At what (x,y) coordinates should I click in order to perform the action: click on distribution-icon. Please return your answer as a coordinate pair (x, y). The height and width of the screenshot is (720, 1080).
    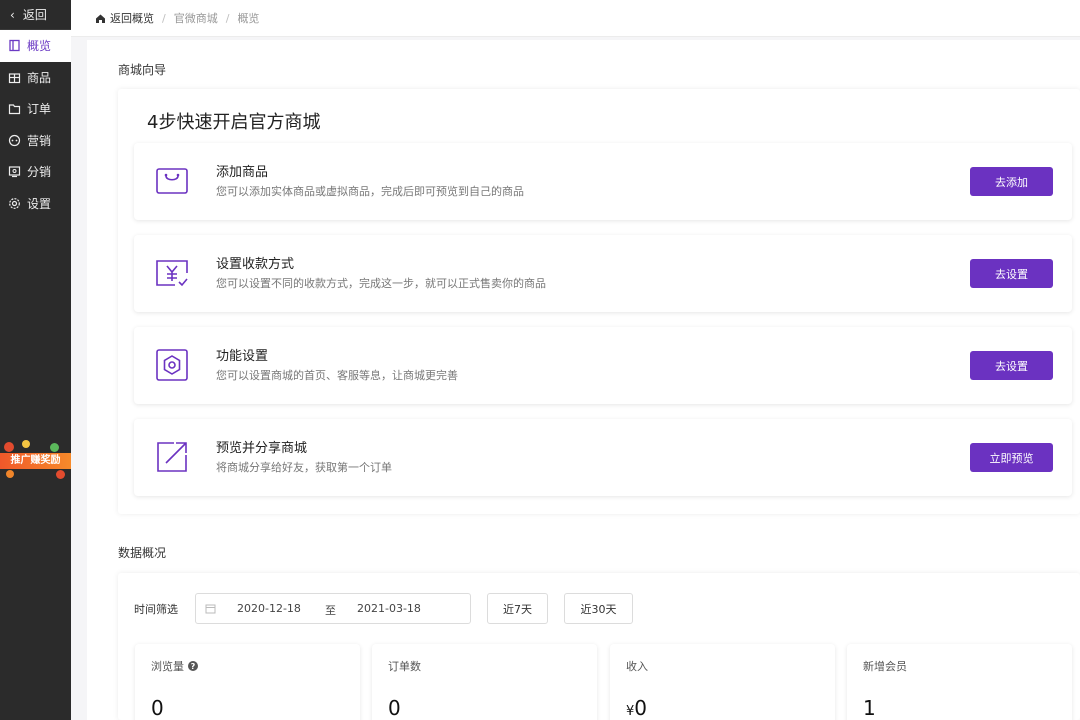
    Looking at the image, I should click on (14, 171).